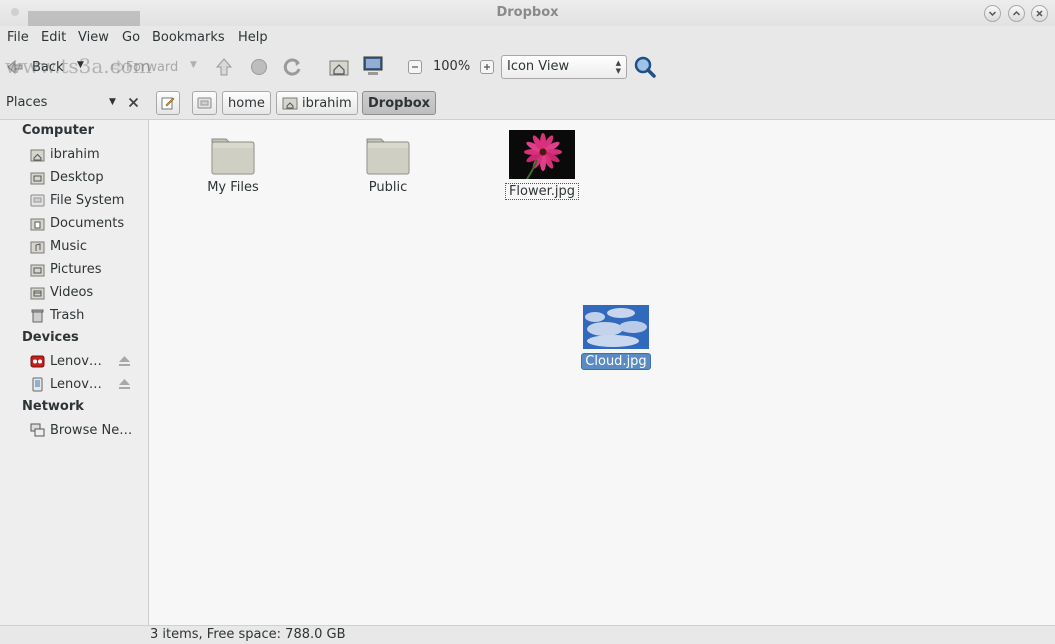  What do you see at coordinates (259, 67) in the screenshot?
I see `stop-icon` at bounding box center [259, 67].